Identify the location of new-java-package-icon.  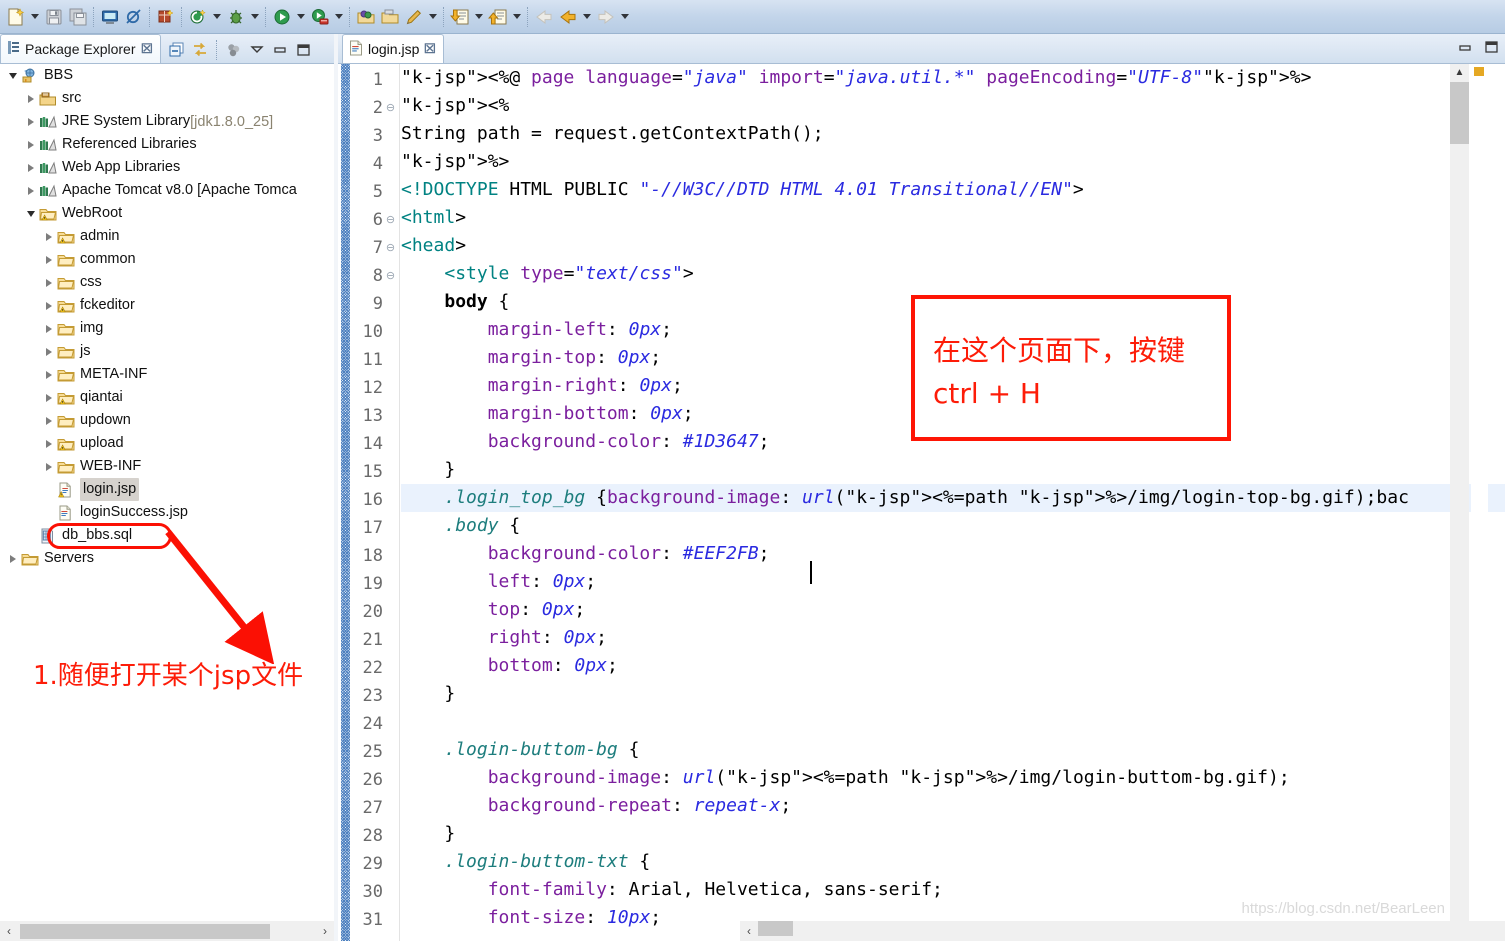
(166, 17).